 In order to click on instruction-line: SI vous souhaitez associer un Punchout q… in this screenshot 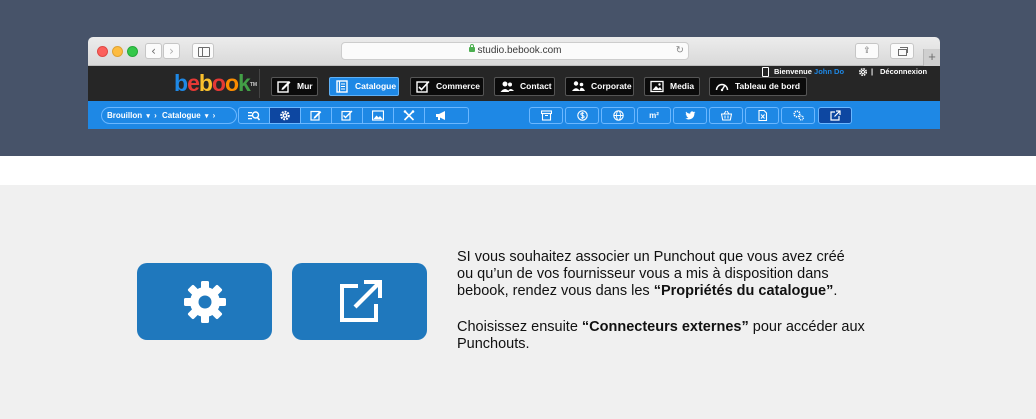, I will do `click(651, 257)`.